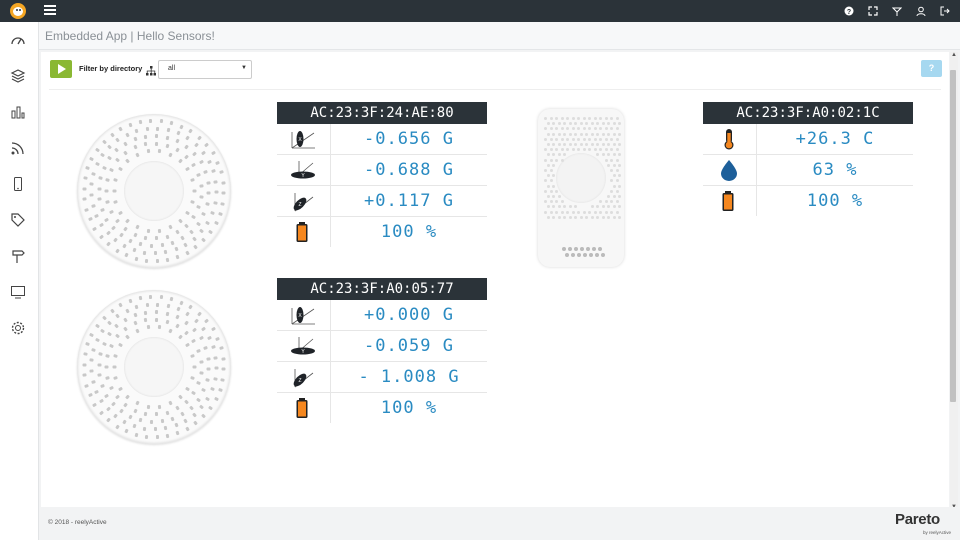  What do you see at coordinates (382, 113) in the screenshot?
I see `sensor-id: AC:23:3F:24:AE:80` at bounding box center [382, 113].